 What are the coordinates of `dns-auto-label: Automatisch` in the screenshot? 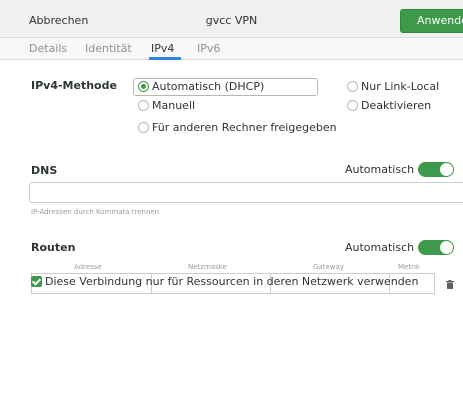 It's located at (380, 169).